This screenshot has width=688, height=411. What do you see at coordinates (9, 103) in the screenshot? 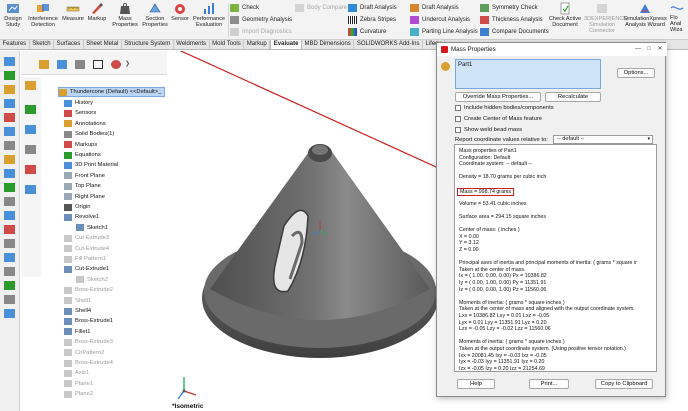
I see `line-icon` at bounding box center [9, 103].